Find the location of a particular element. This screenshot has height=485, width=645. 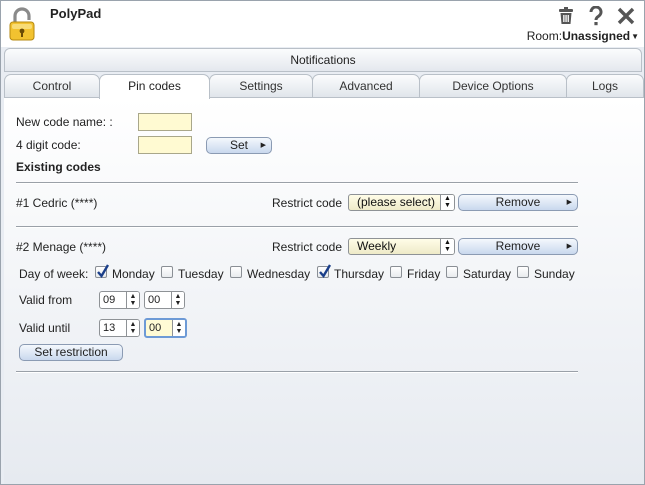

restrict-code-value: Weekly is located at coordinates (377, 246).